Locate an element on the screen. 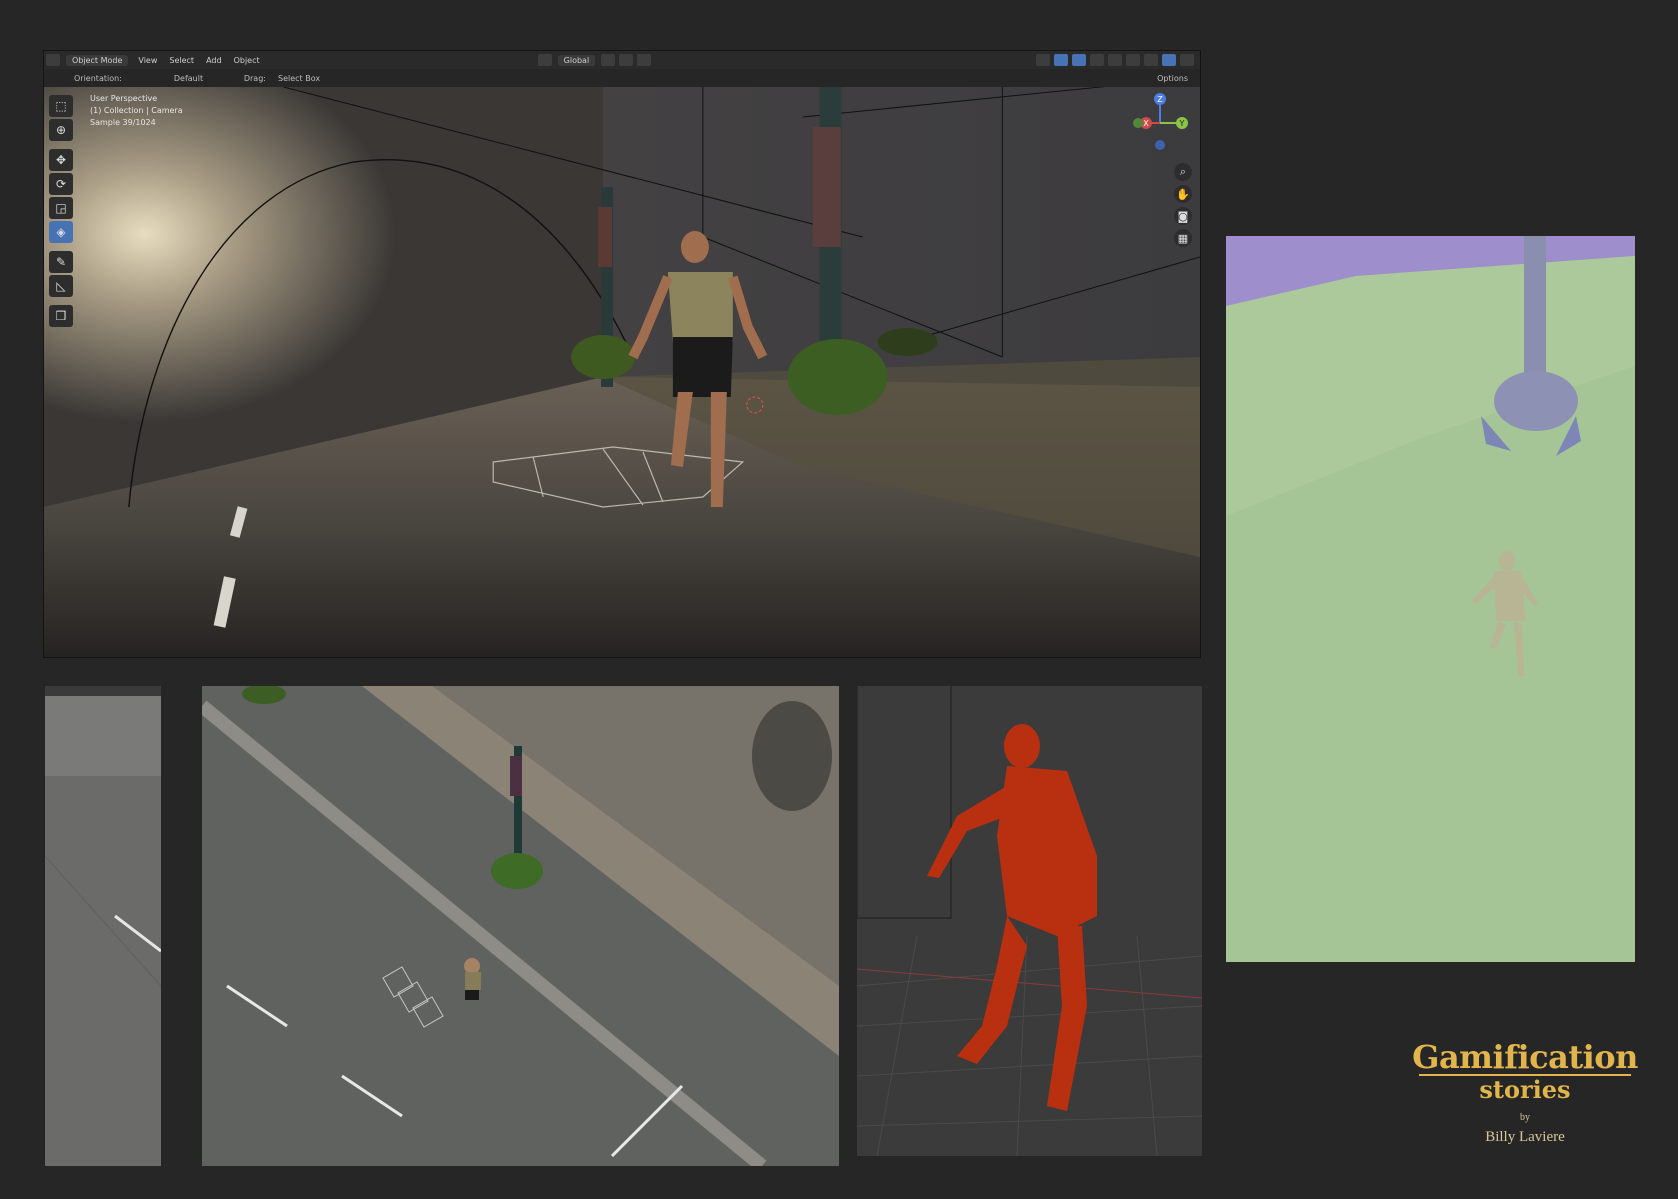 The image size is (1678, 1199). zoom-icon: ⌕ is located at coordinates (1183, 172).